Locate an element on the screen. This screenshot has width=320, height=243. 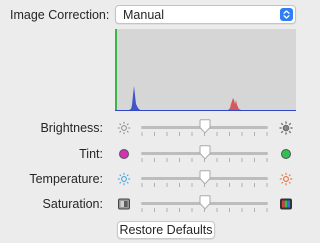
histogram-green-channel is located at coordinates (116, 70).